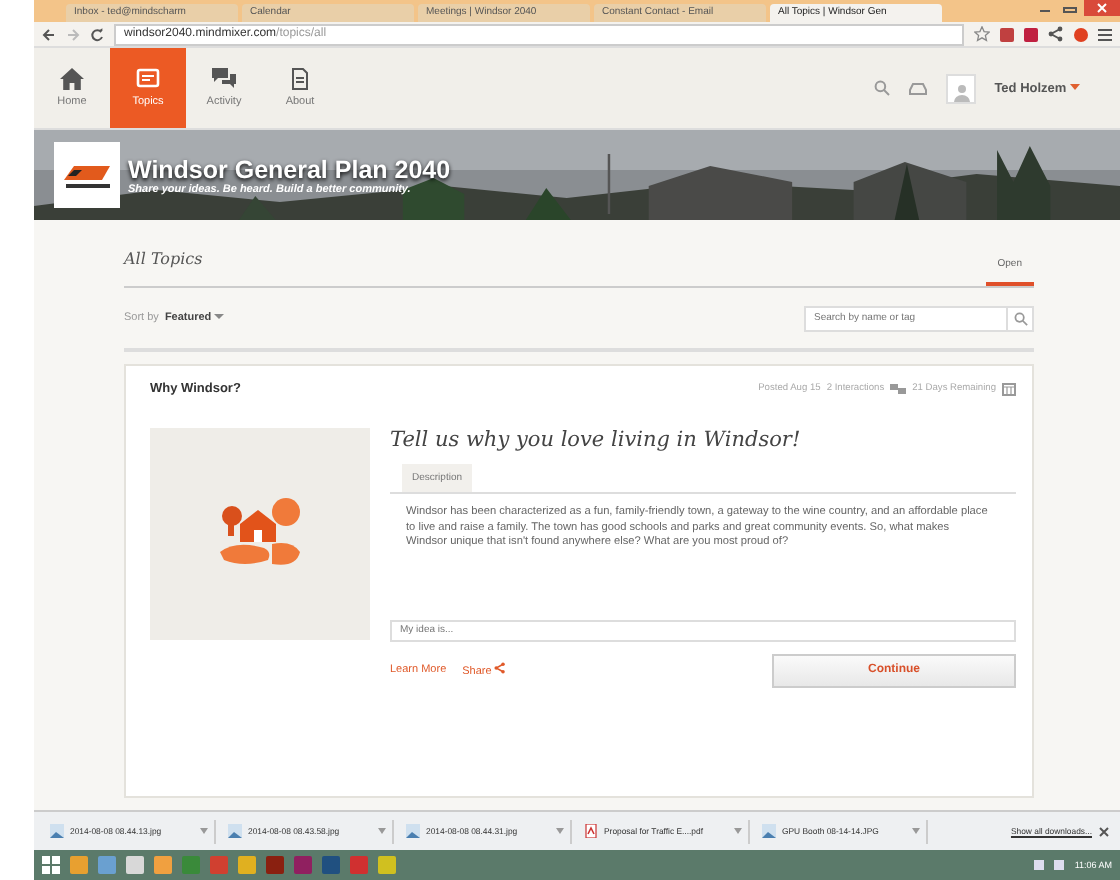 The height and width of the screenshot is (880, 1120). I want to click on calendar-icon, so click(1009, 389).